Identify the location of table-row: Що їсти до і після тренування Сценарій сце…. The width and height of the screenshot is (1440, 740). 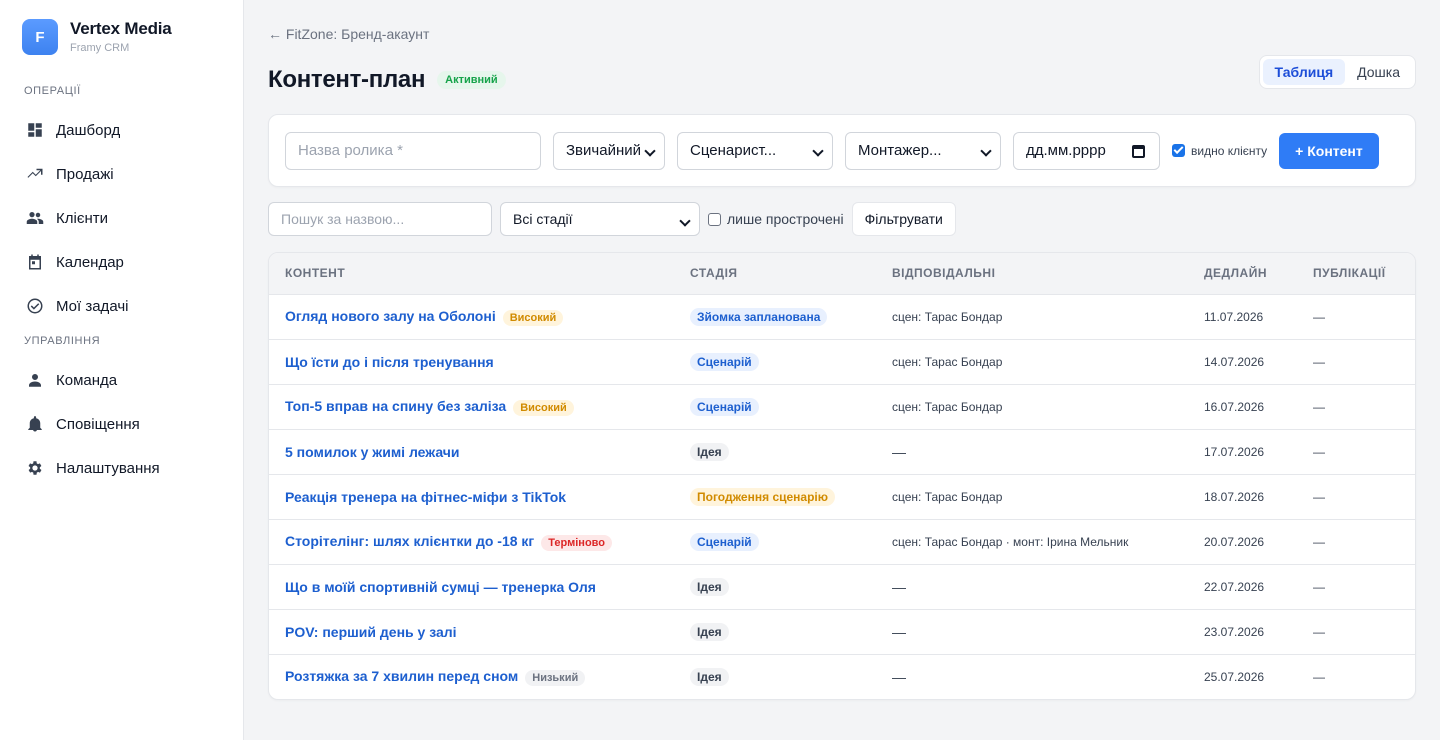
(842, 361).